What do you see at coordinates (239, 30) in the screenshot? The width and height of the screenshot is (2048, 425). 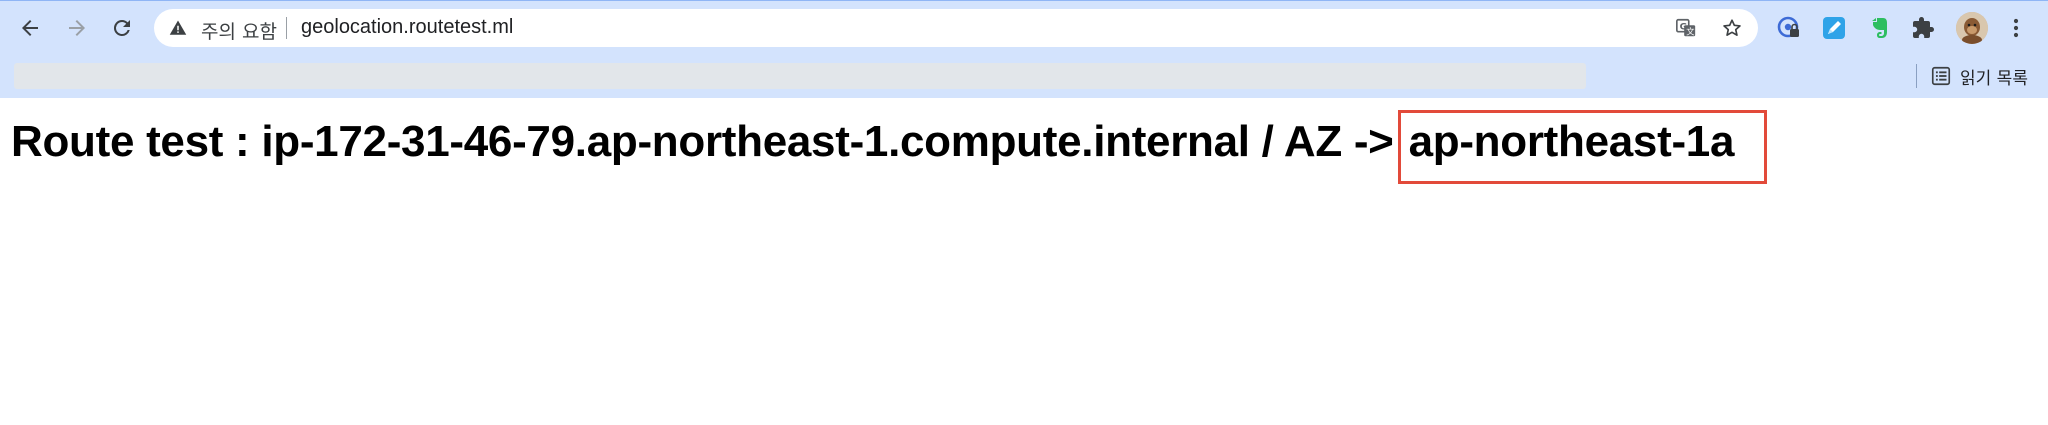 I see `security-status-label: 주의 요함` at bounding box center [239, 30].